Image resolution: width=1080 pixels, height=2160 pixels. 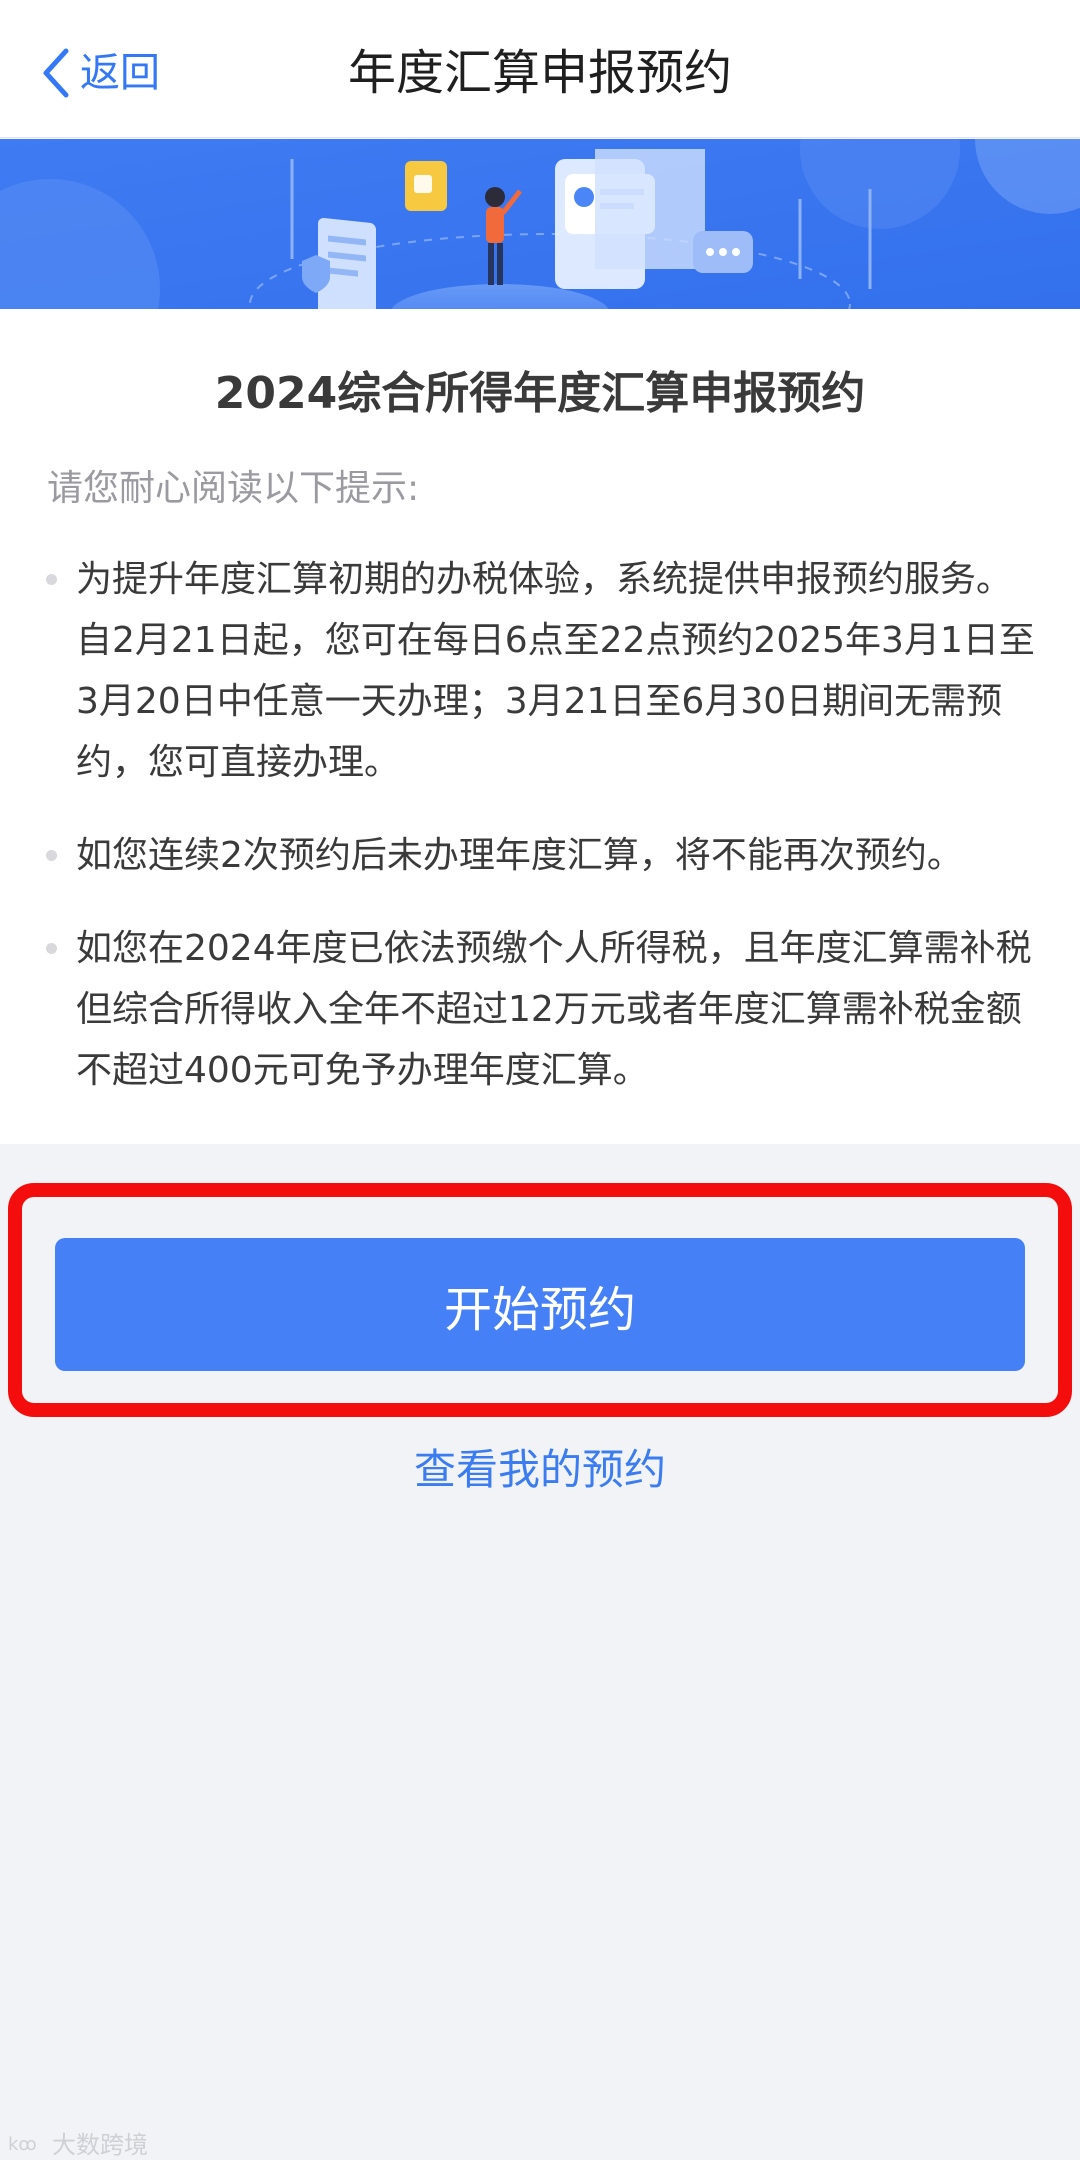 I want to click on navigation-bar: 返回 年度汇算申报预约, so click(x=540, y=69).